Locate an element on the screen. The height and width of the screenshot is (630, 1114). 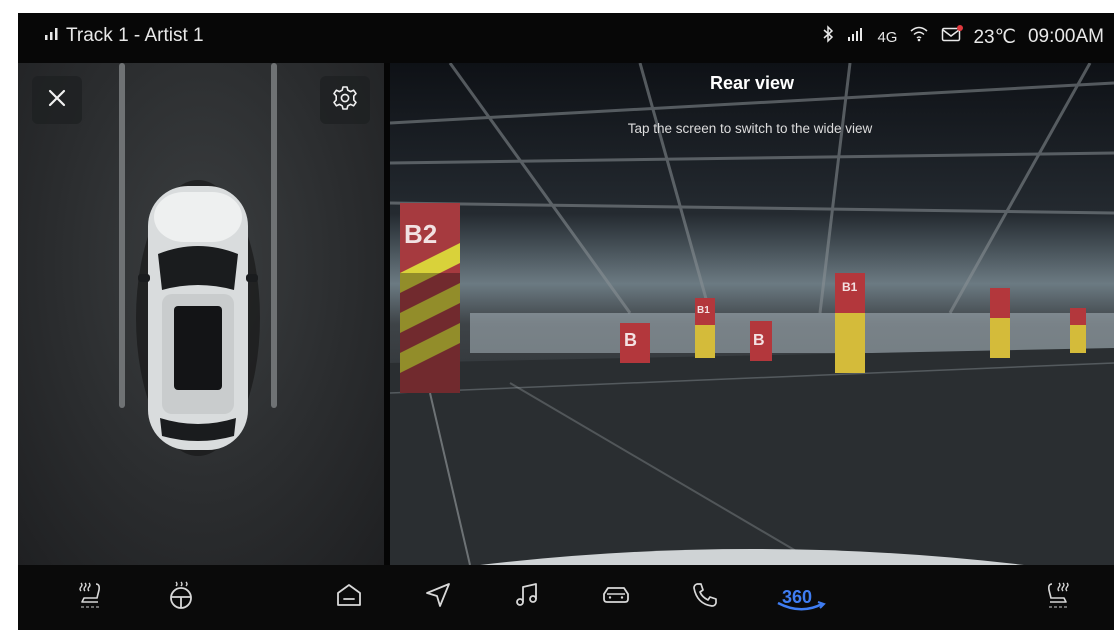
bluetooth-icon is located at coordinates (828, 37).